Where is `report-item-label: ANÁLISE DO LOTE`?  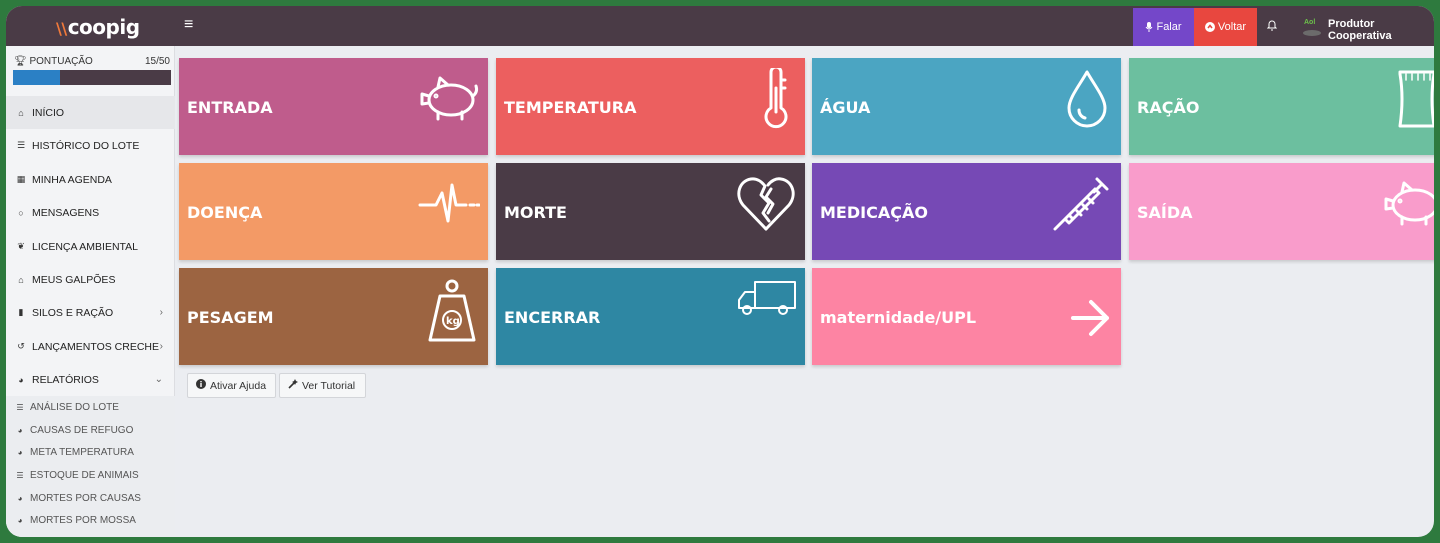 report-item-label: ANÁLISE DO LOTE is located at coordinates (74, 407).